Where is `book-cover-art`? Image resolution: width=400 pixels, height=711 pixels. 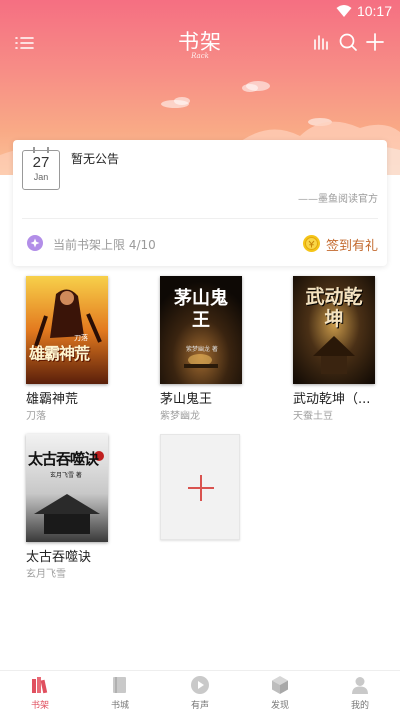
book-cover-art is located at coordinates (67, 330).